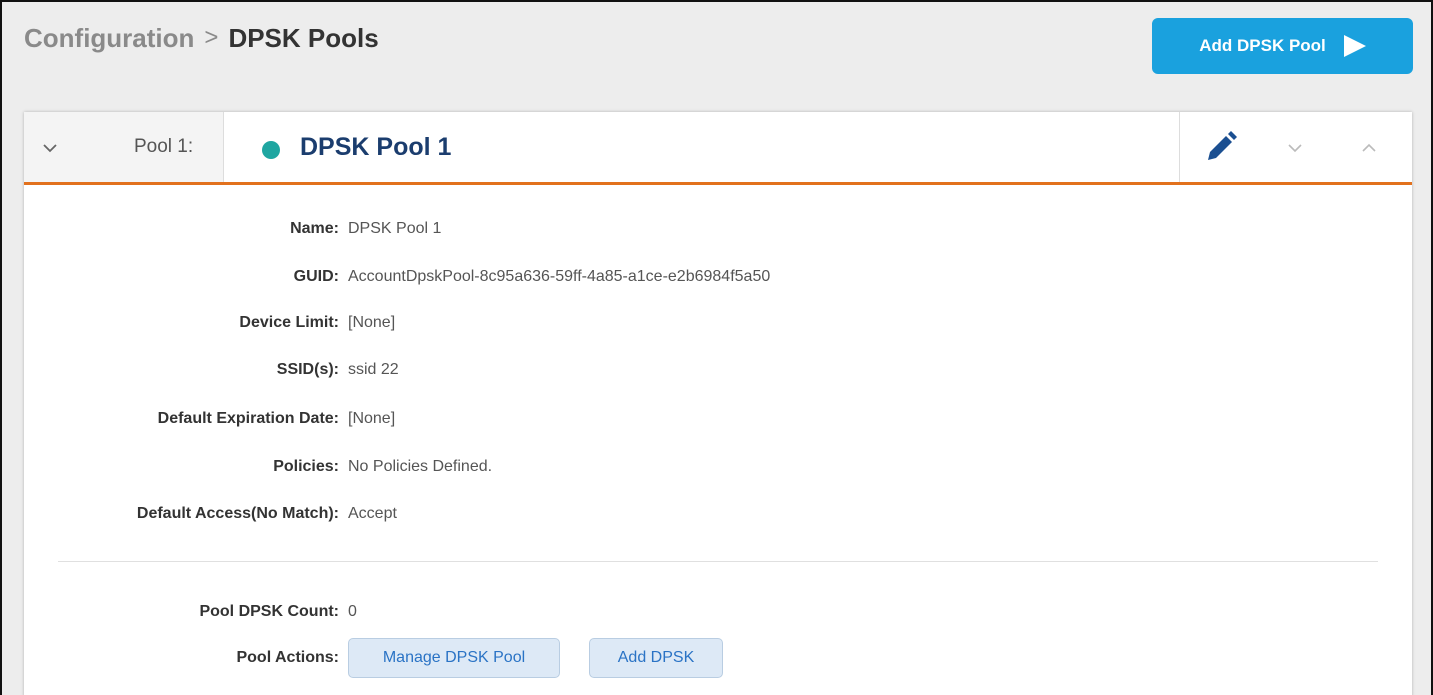 The height and width of the screenshot is (695, 1433). Describe the element at coordinates (372, 513) in the screenshot. I see `field-value: Accept` at that location.